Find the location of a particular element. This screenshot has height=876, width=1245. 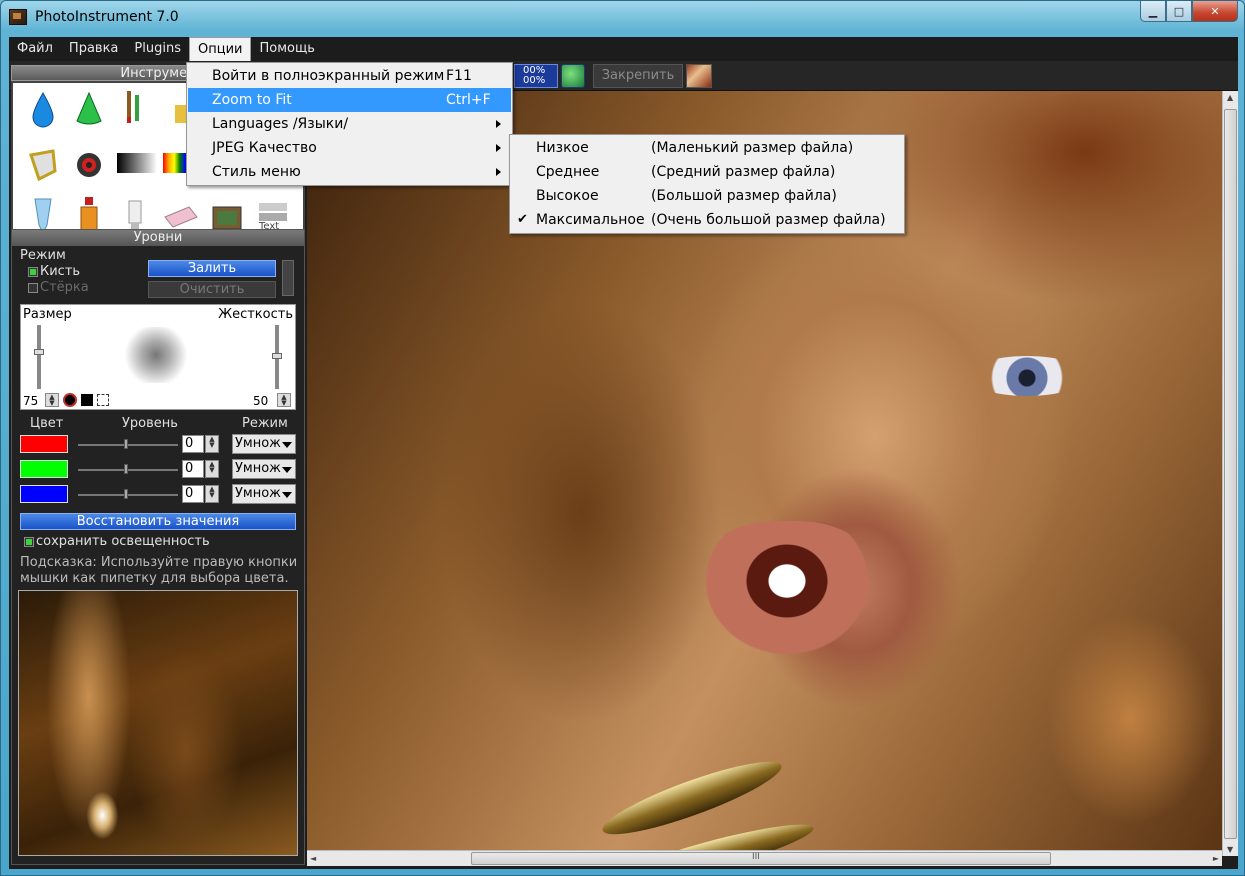

menu-fullscreen-label: Войти в полноэкранный режим is located at coordinates (328, 76).